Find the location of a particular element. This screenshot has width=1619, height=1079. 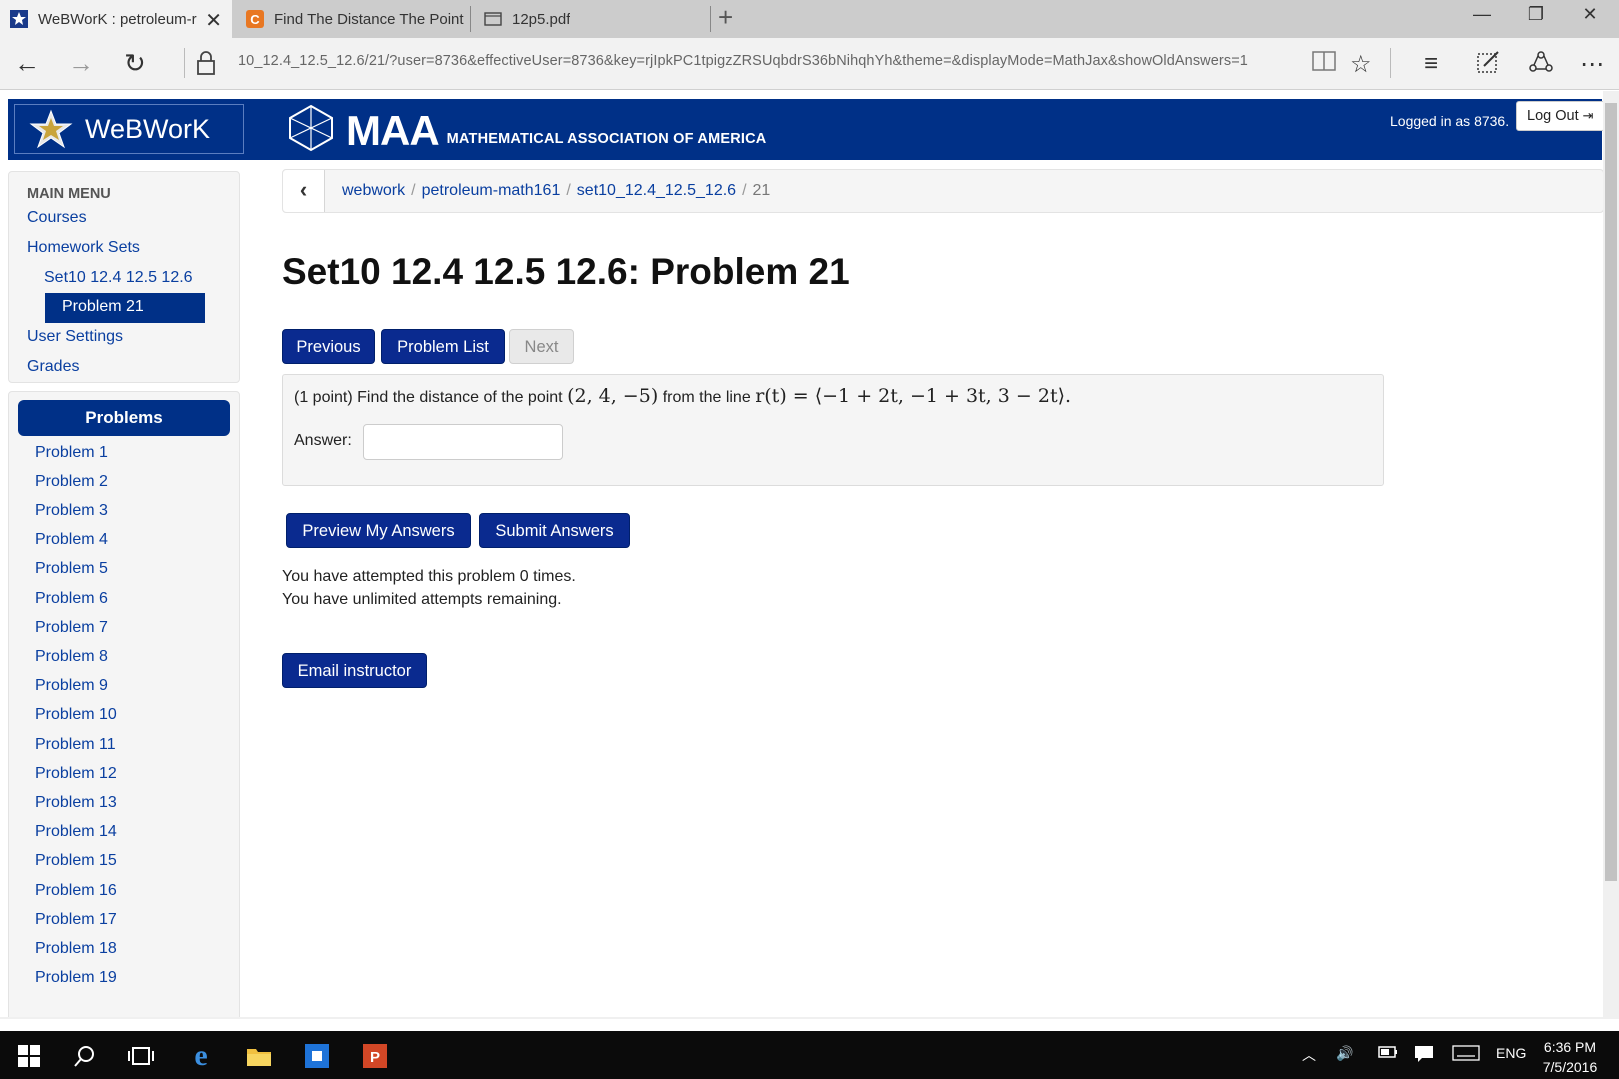

breadcrumb-item: set10_12.4_12.5_12.6 is located at coordinates (656, 190).